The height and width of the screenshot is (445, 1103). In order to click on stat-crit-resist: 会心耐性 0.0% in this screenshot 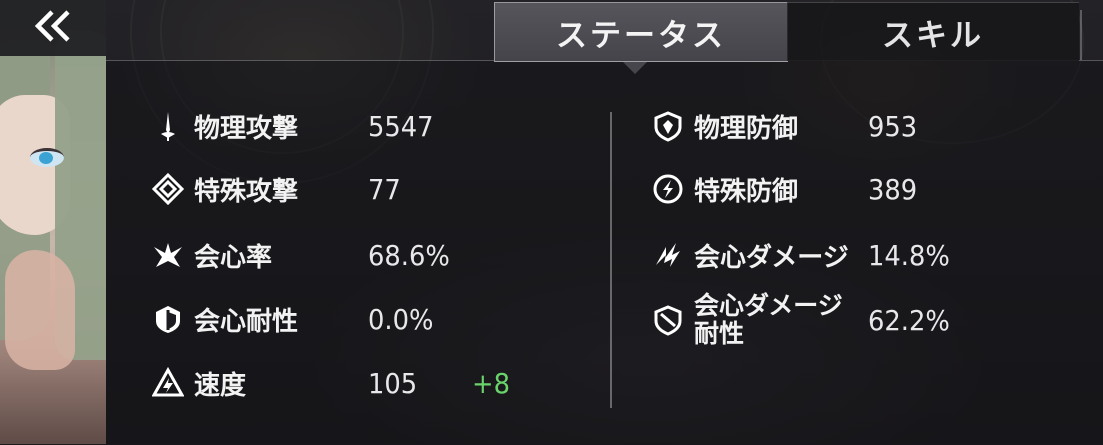, I will do `click(291, 319)`.